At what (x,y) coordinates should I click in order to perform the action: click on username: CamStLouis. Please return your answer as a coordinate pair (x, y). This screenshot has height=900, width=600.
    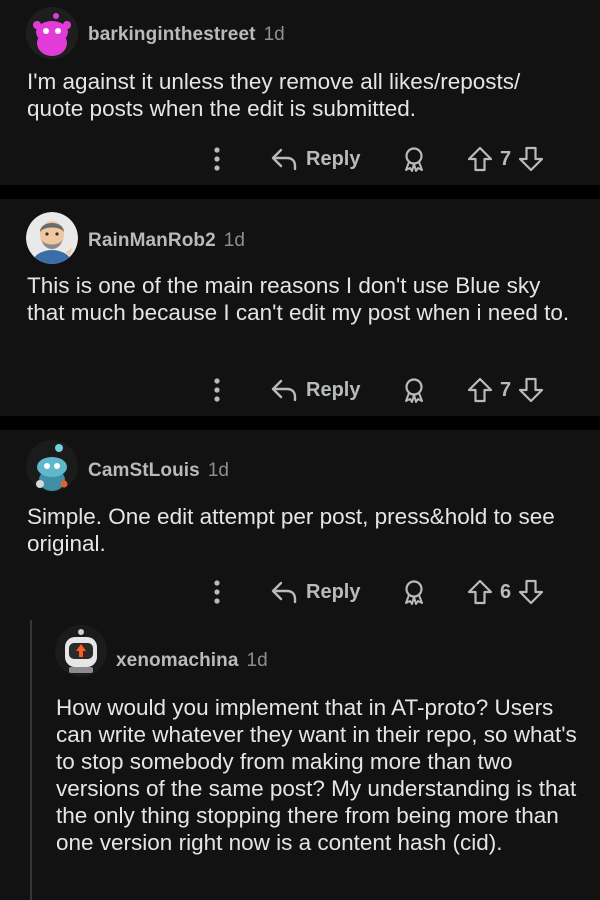
    Looking at the image, I should click on (144, 471).